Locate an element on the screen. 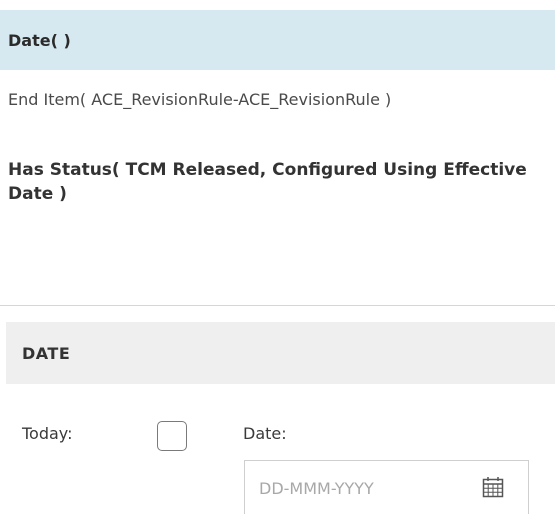  section-divider is located at coordinates (277, 305).